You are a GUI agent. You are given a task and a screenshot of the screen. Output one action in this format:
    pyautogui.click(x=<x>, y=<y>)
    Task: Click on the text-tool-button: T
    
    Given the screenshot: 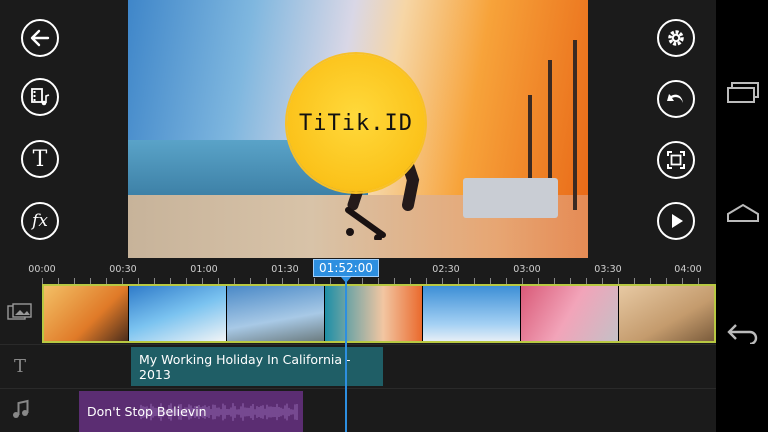 What is the action you would take?
    pyautogui.click(x=40, y=159)
    